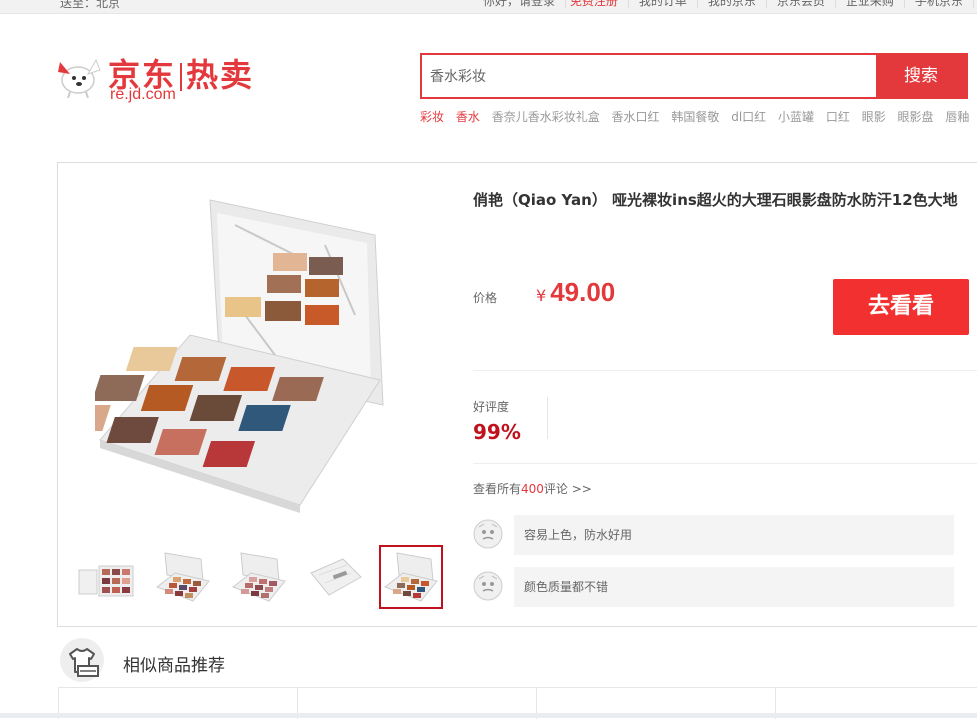 The height and width of the screenshot is (719, 977). I want to click on all-comments-prefix: 查看所有, so click(497, 489).